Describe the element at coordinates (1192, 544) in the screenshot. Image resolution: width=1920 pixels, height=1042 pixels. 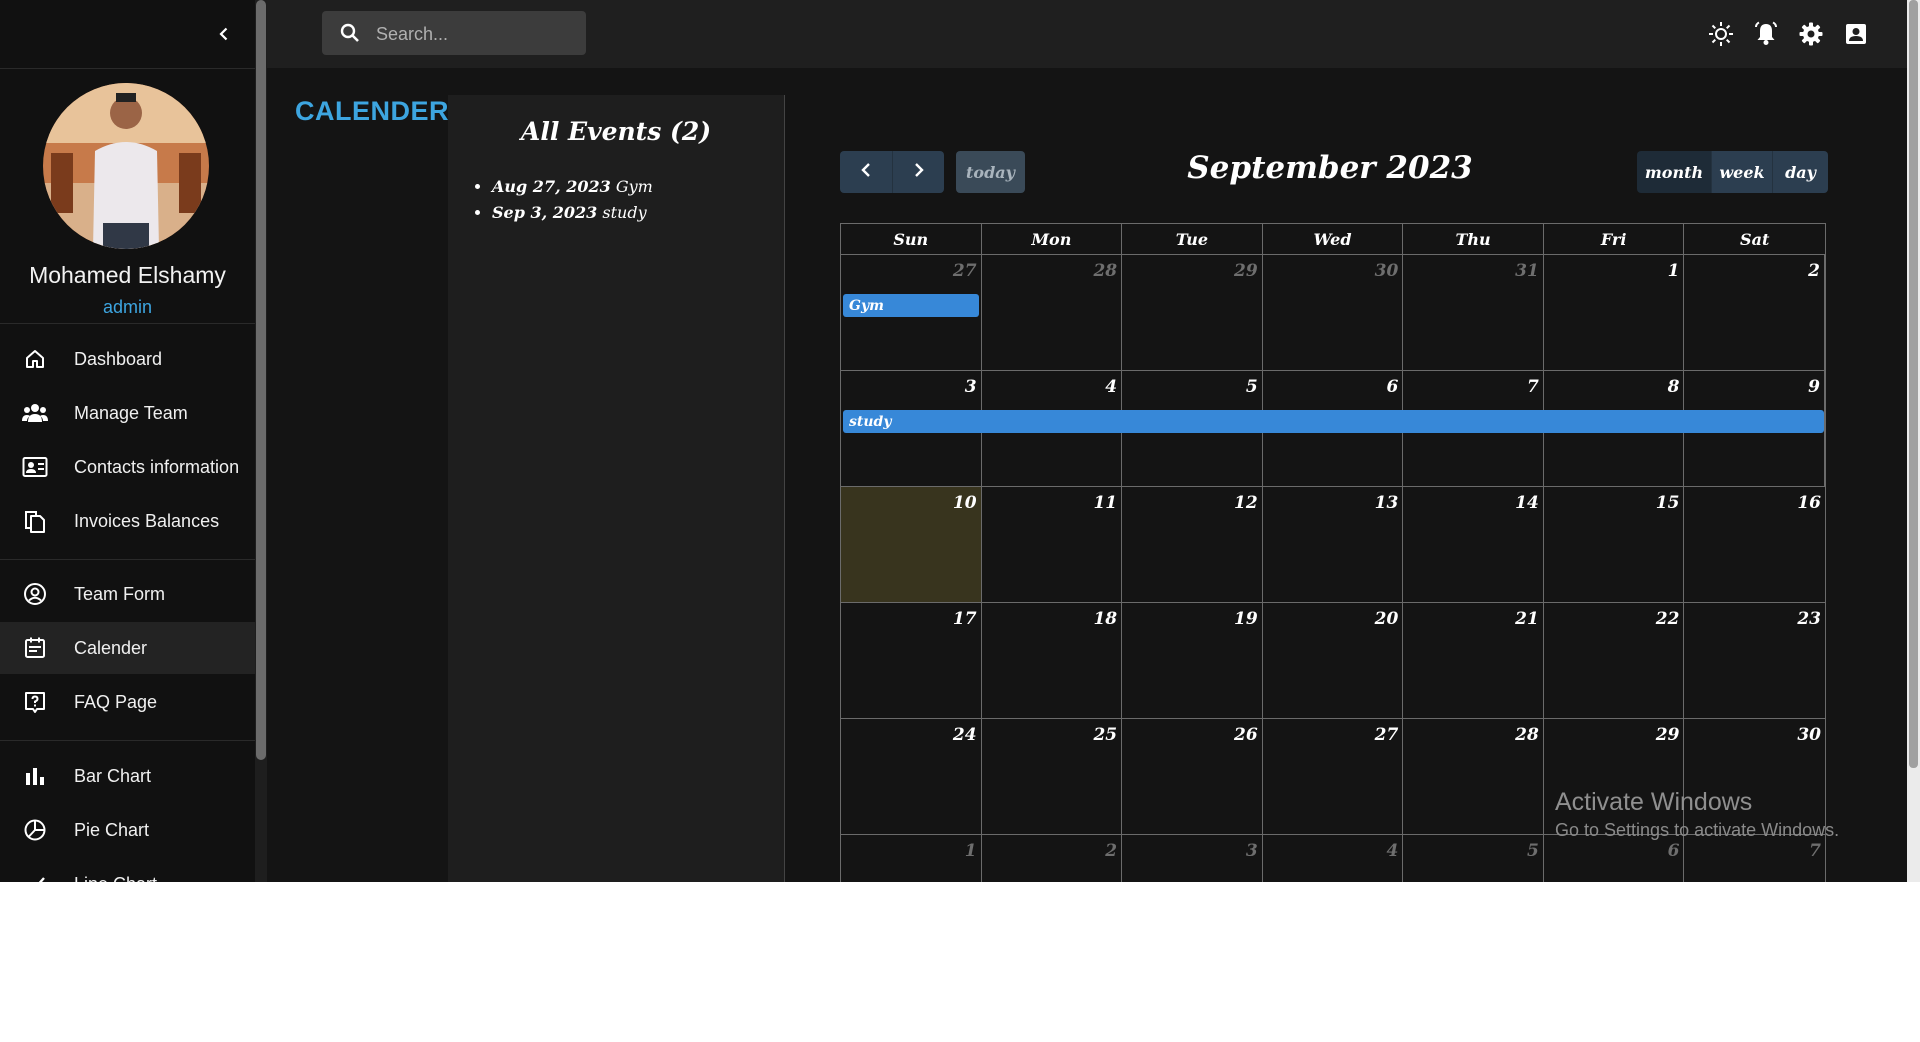
I see `day-cell: 12` at that location.